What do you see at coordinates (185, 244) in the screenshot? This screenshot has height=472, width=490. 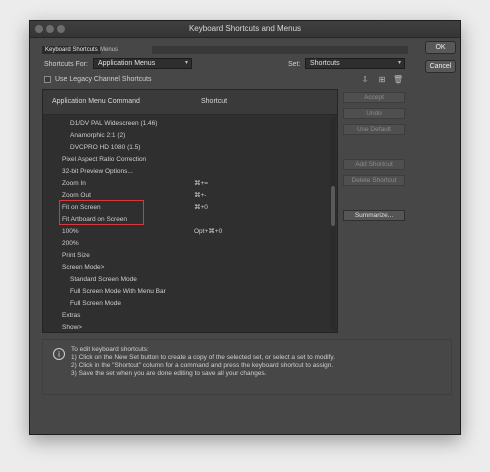 I see `table-row: 200%` at bounding box center [185, 244].